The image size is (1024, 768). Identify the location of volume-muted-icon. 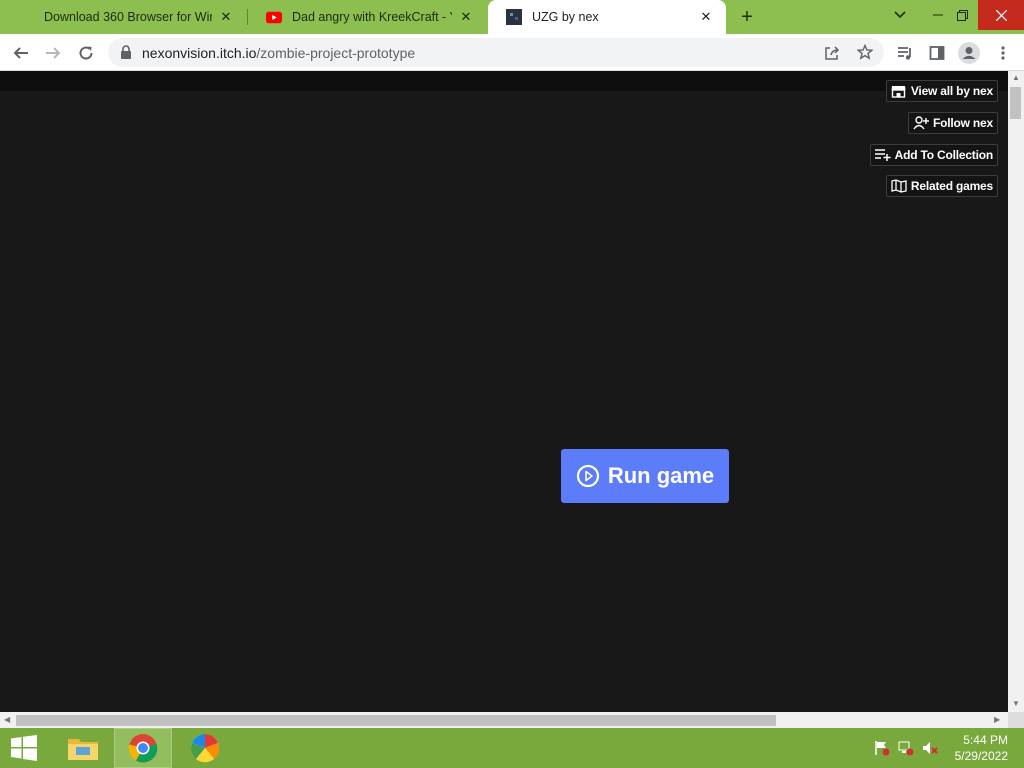
(930, 748).